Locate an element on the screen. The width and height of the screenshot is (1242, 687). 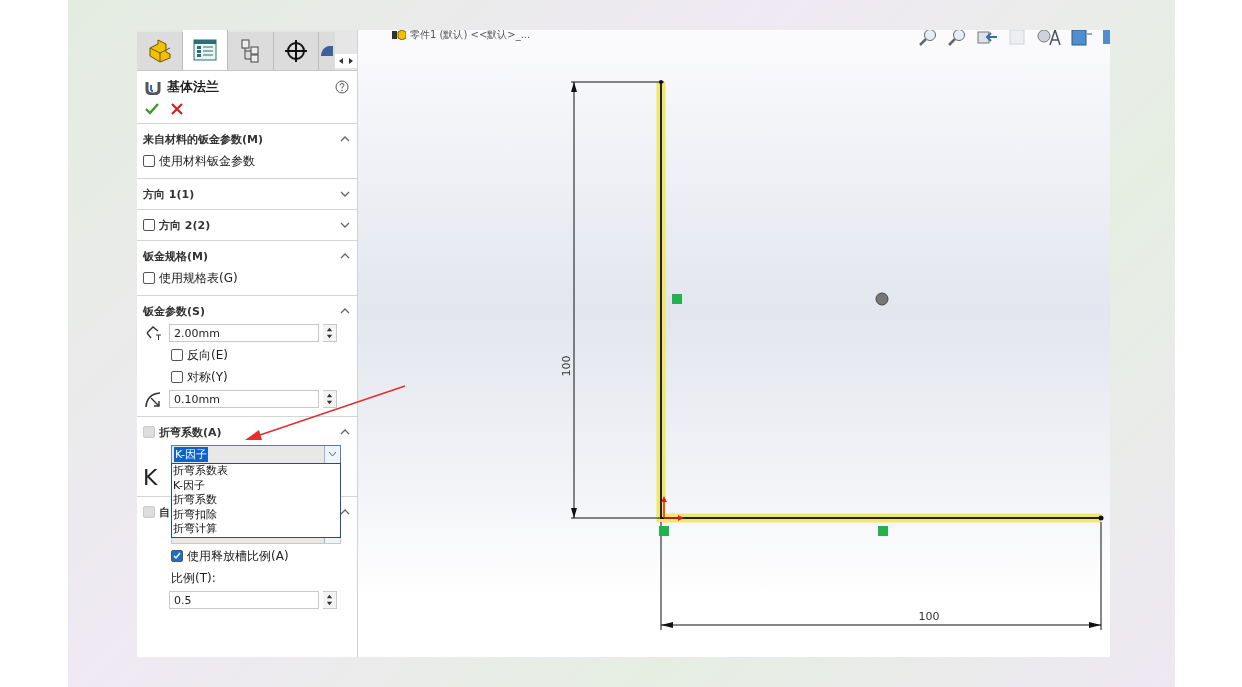
previous-view-icon is located at coordinates (987, 38).